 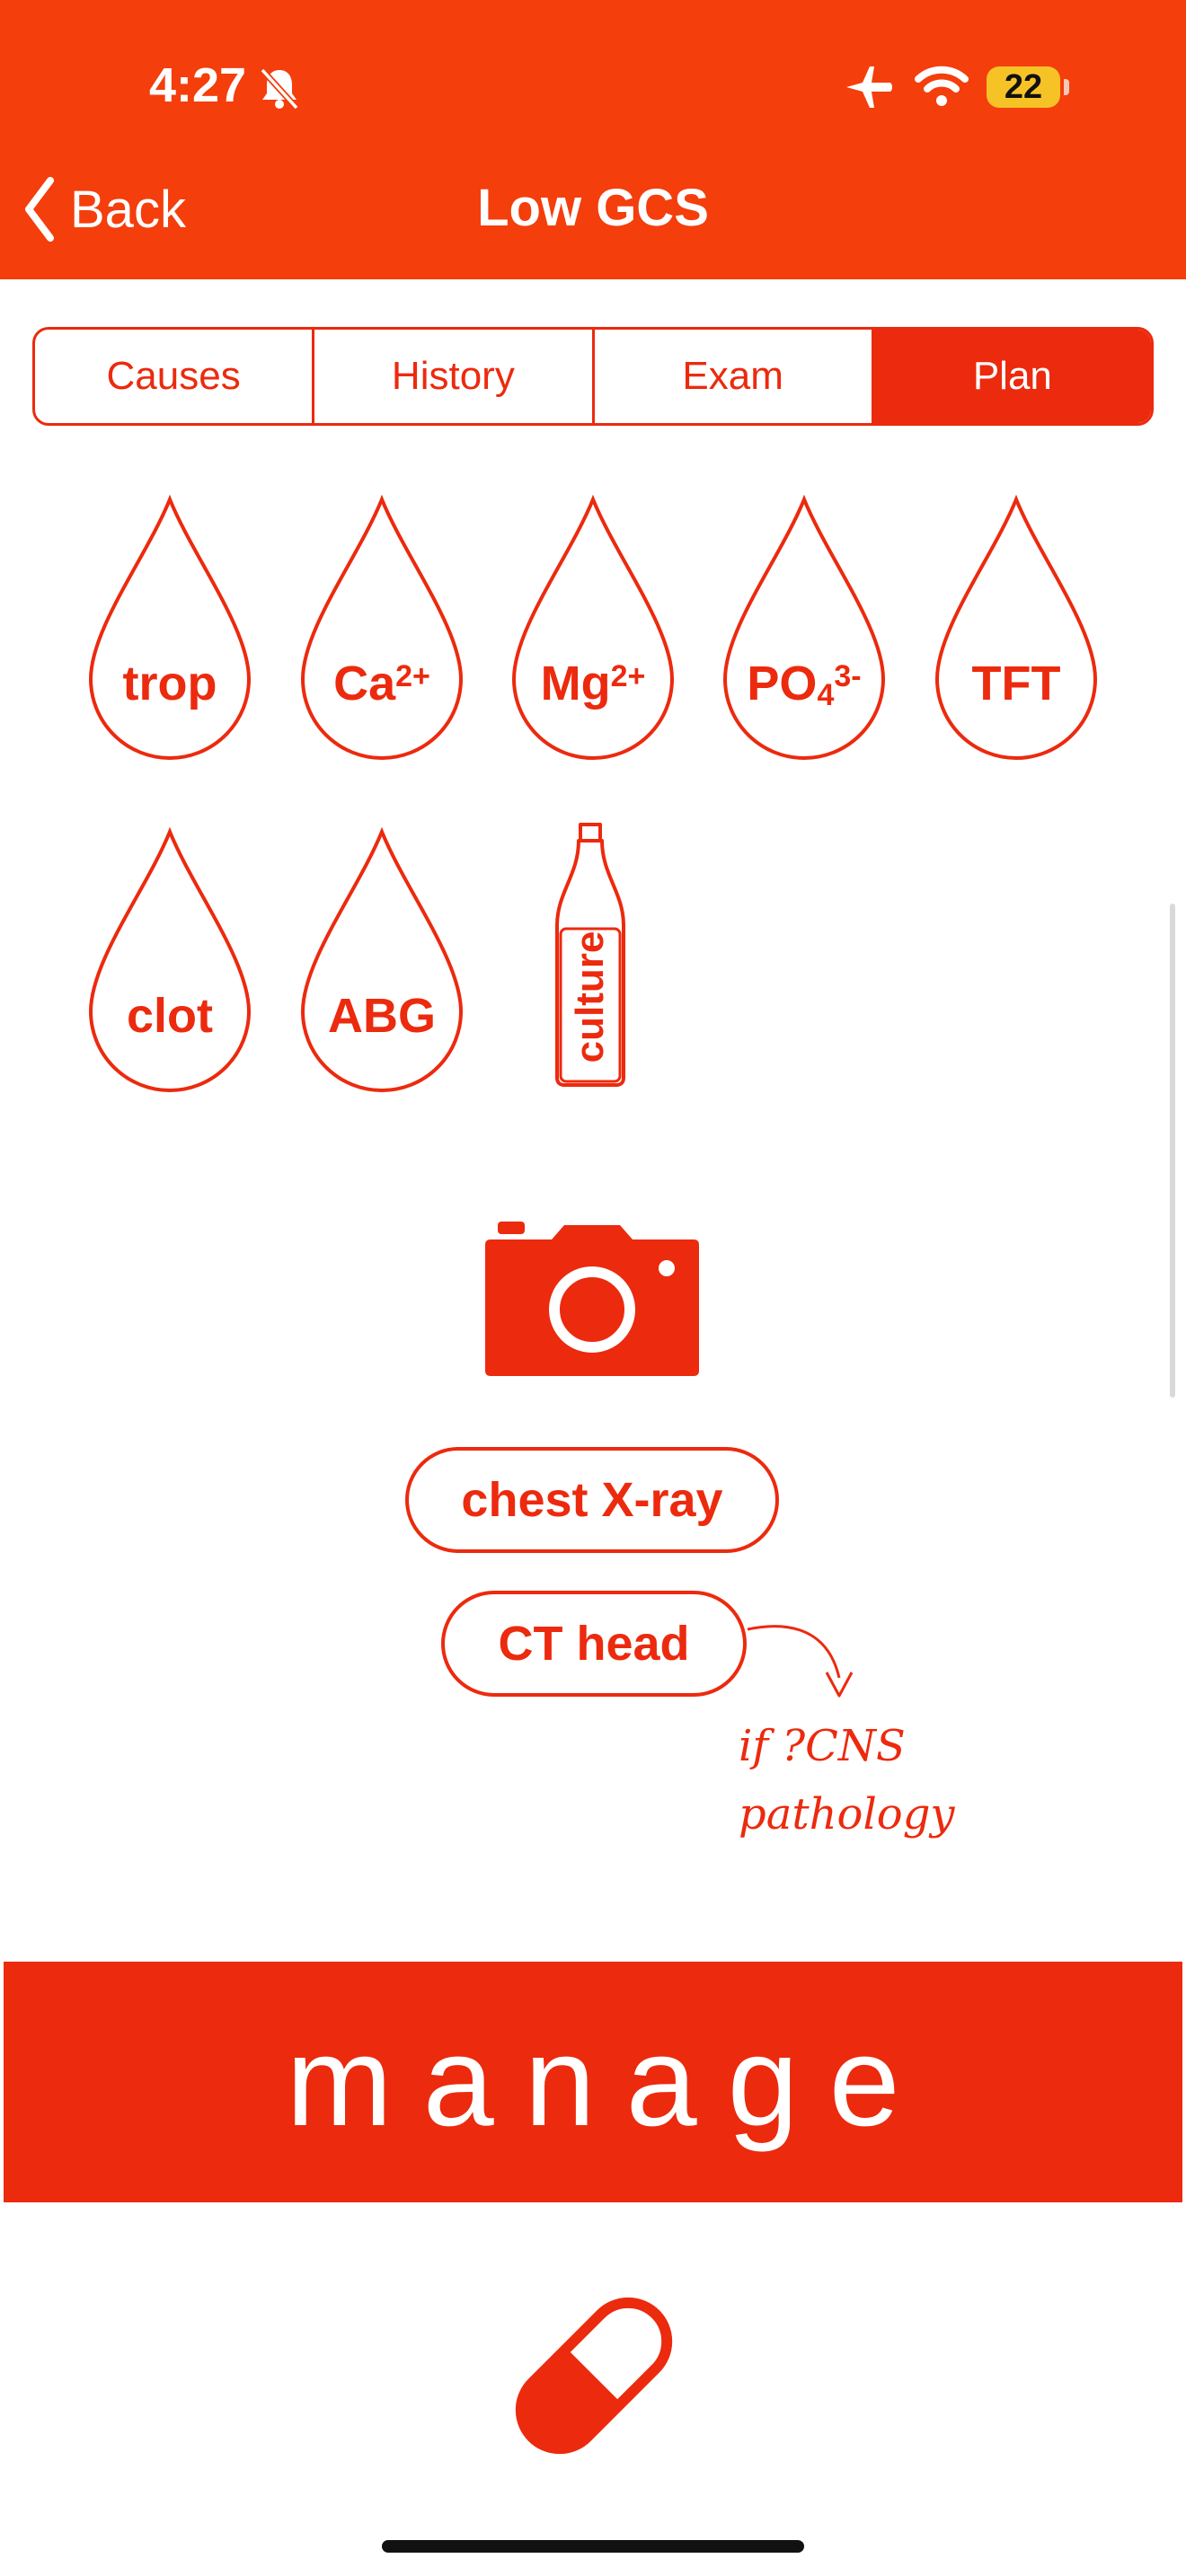 I want to click on drop-label: ABG, so click(x=382, y=1016).